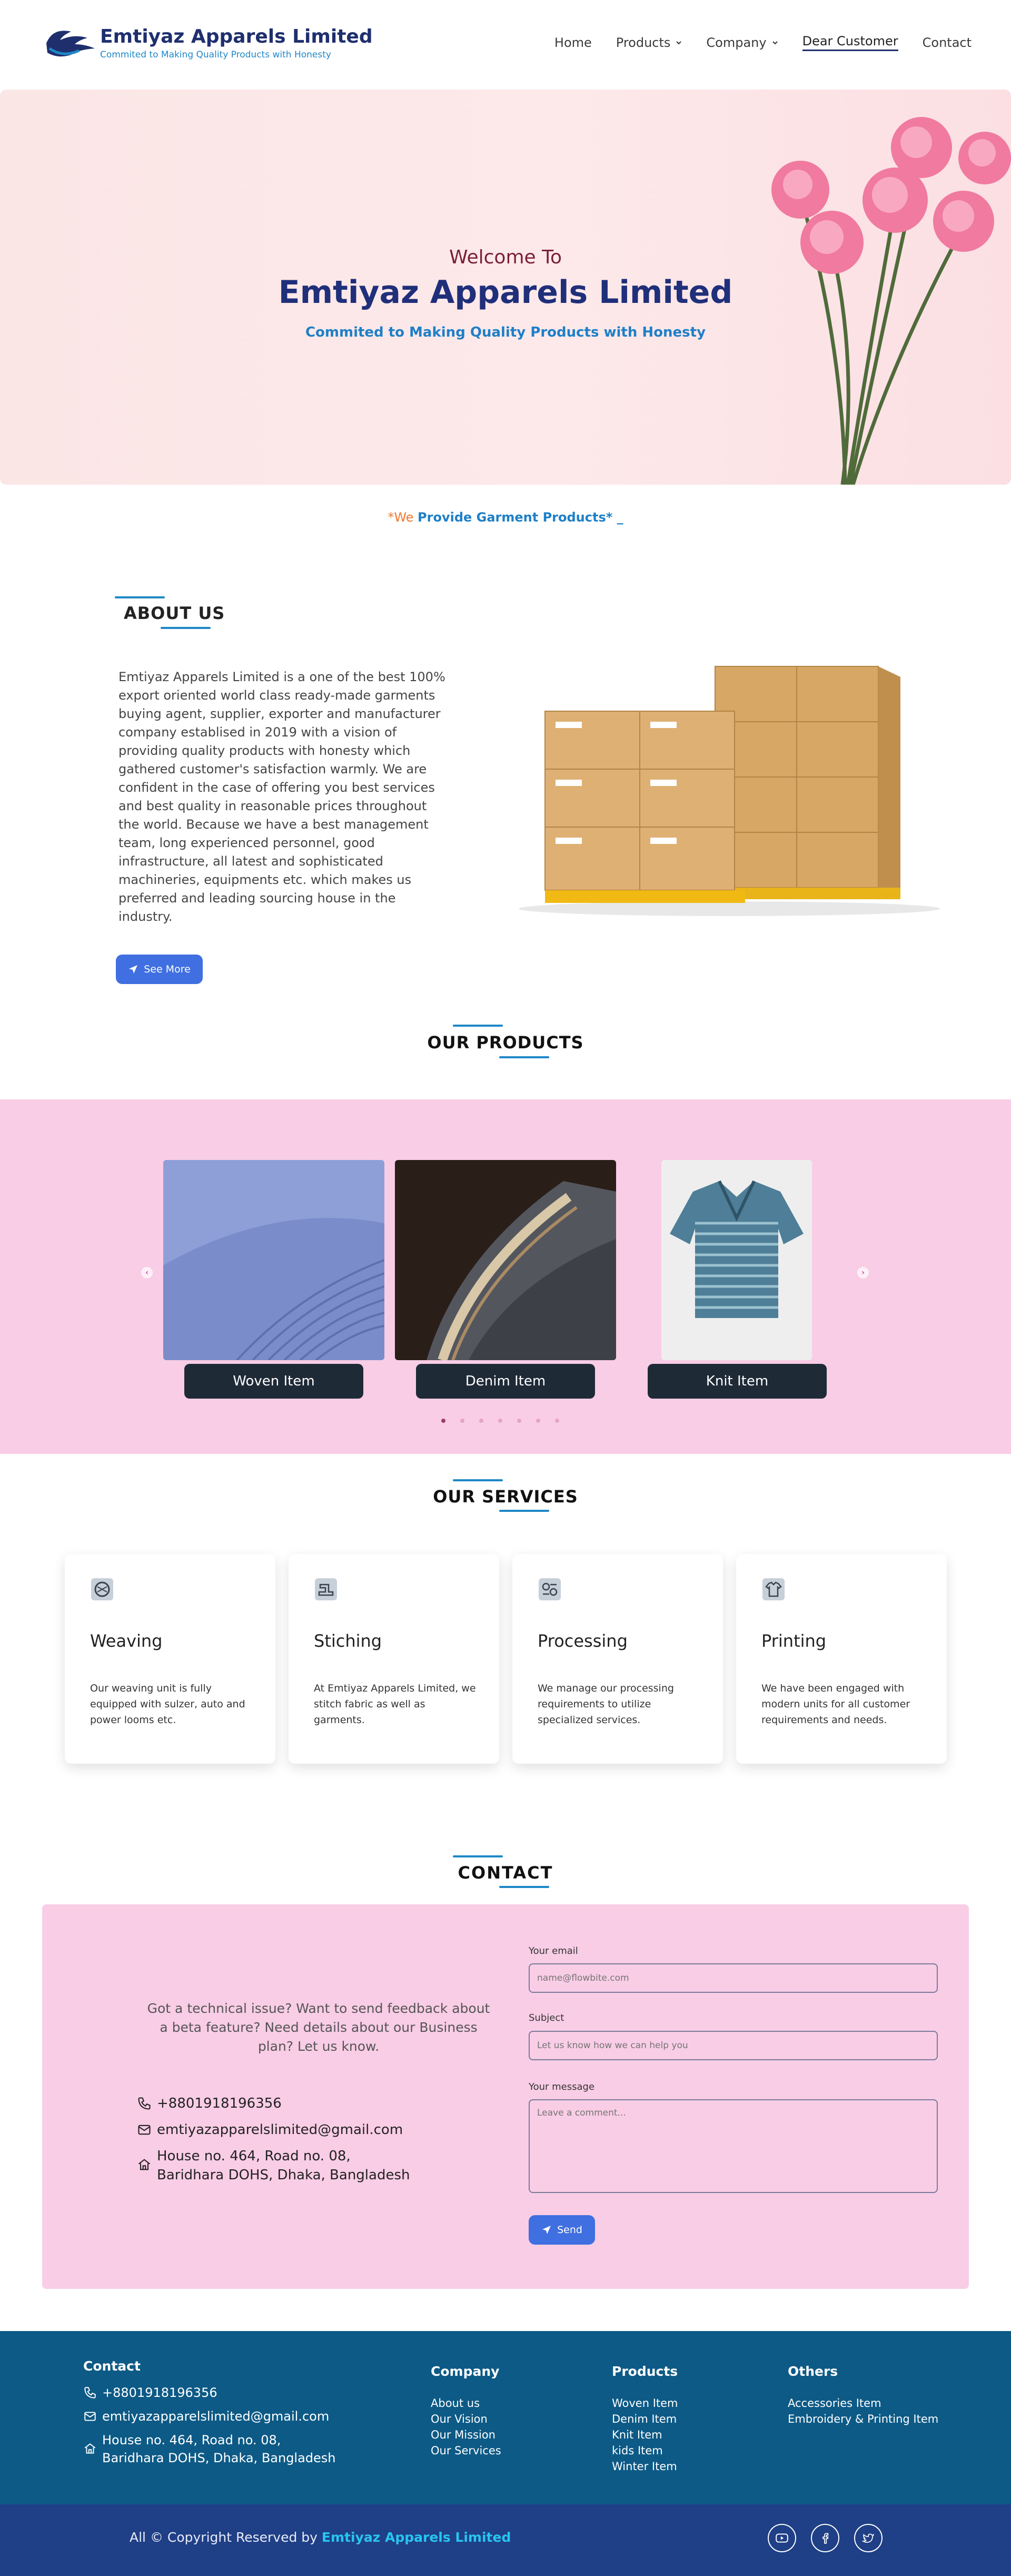 The width and height of the screenshot is (1011, 2576). I want to click on subject-field, so click(734, 2045).